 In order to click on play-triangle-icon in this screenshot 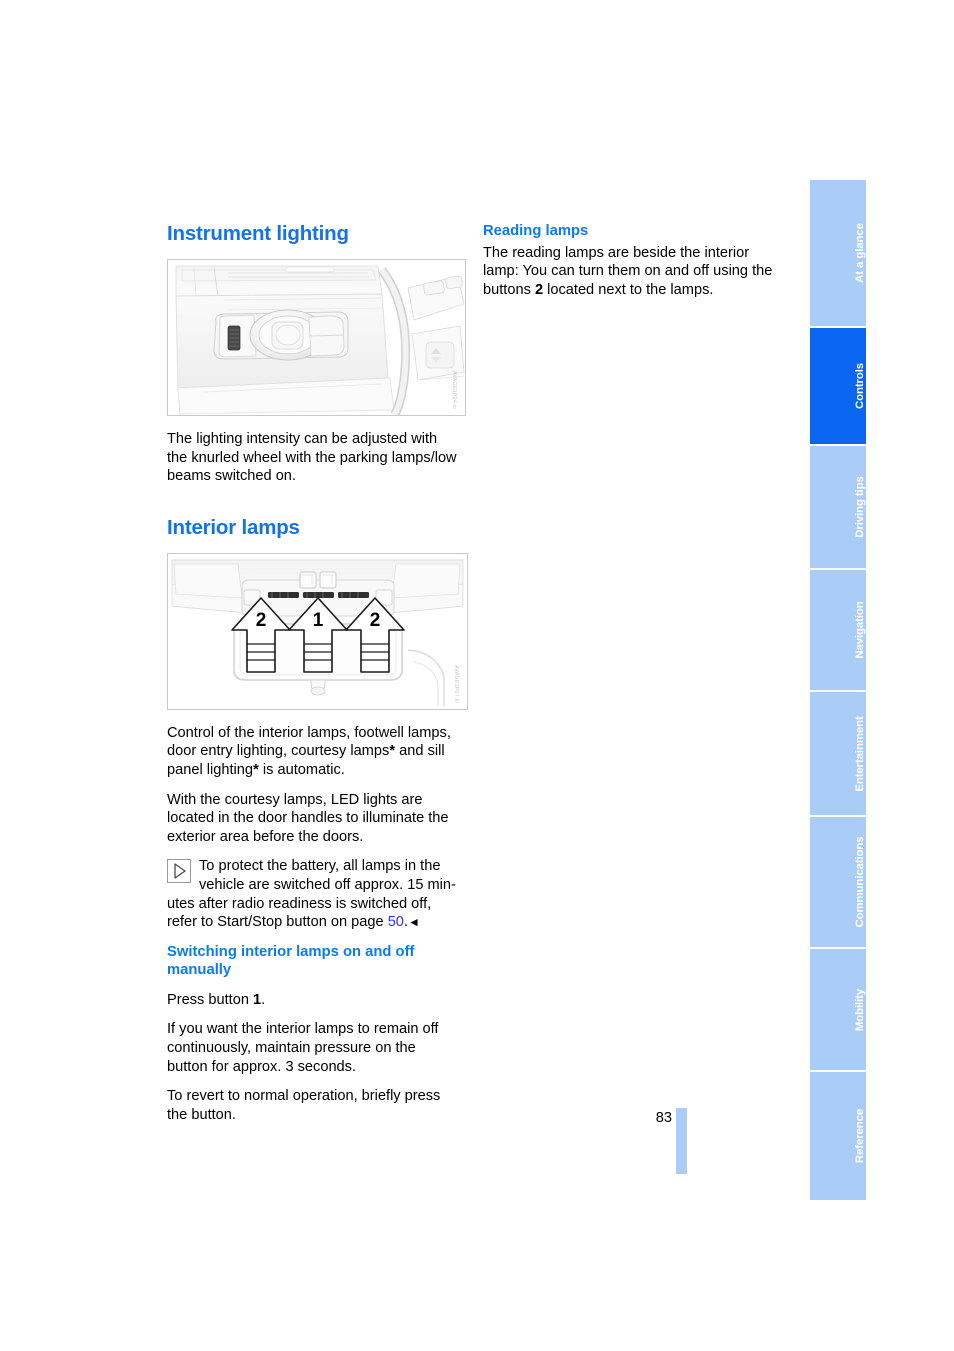, I will do `click(179, 871)`.